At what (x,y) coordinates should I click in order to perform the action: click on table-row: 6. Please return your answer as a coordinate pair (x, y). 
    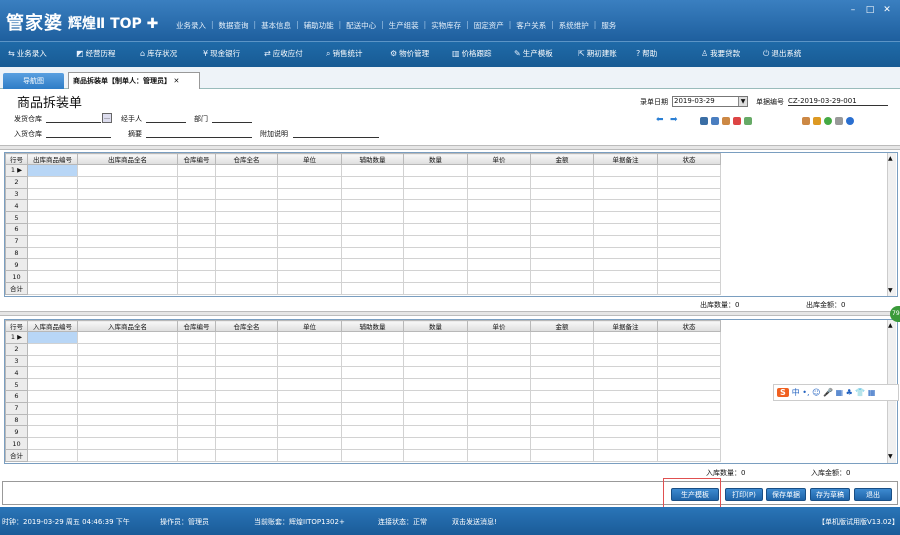
    Looking at the image, I should click on (363, 396).